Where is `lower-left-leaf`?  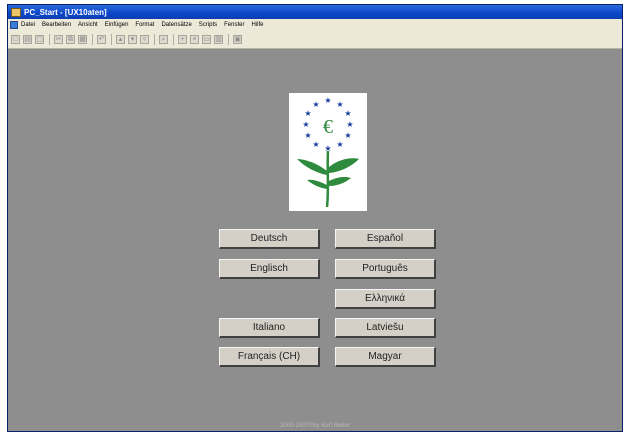
lower-left-leaf is located at coordinates (317, 184).